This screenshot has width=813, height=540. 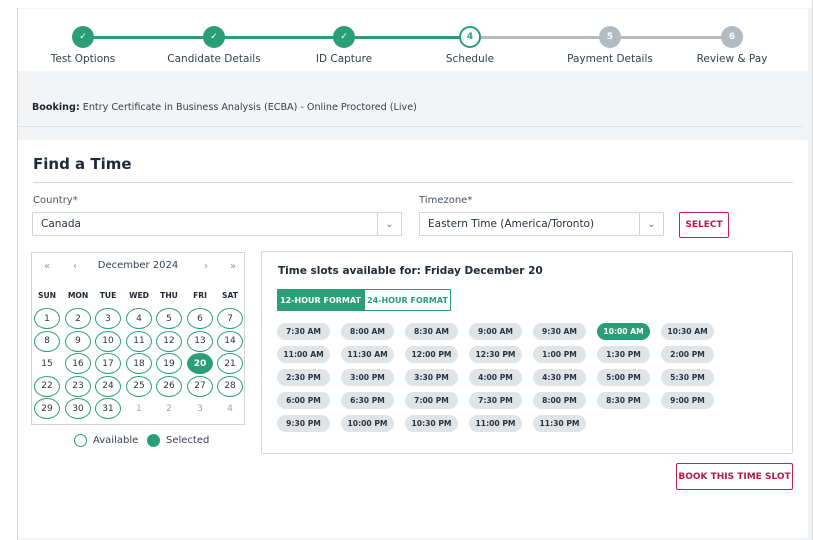 I want to click on weekday-header: SUN, so click(x=47, y=295).